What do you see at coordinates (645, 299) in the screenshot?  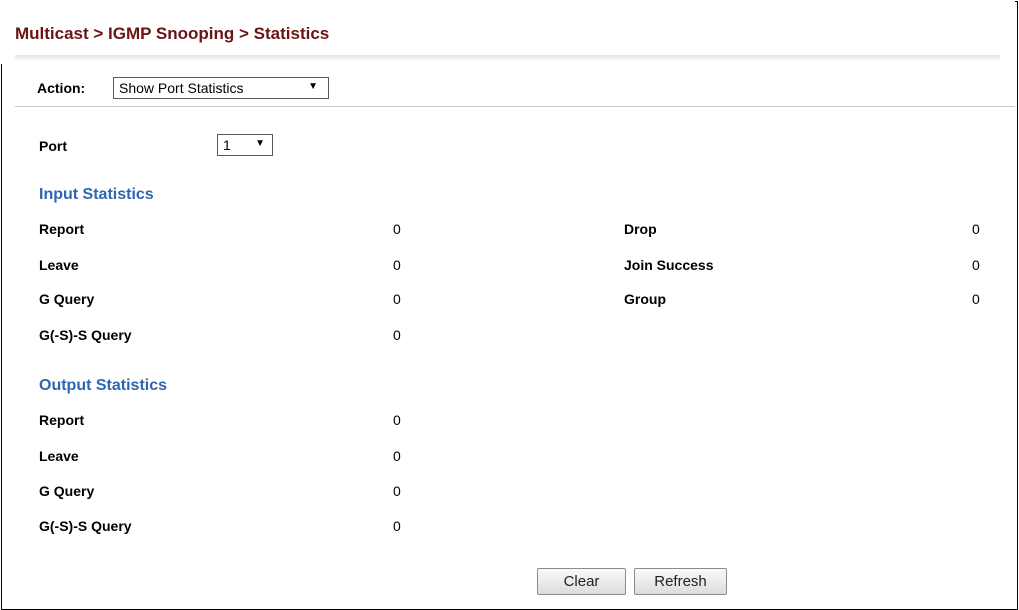 I see `input-group-label: Group` at bounding box center [645, 299].